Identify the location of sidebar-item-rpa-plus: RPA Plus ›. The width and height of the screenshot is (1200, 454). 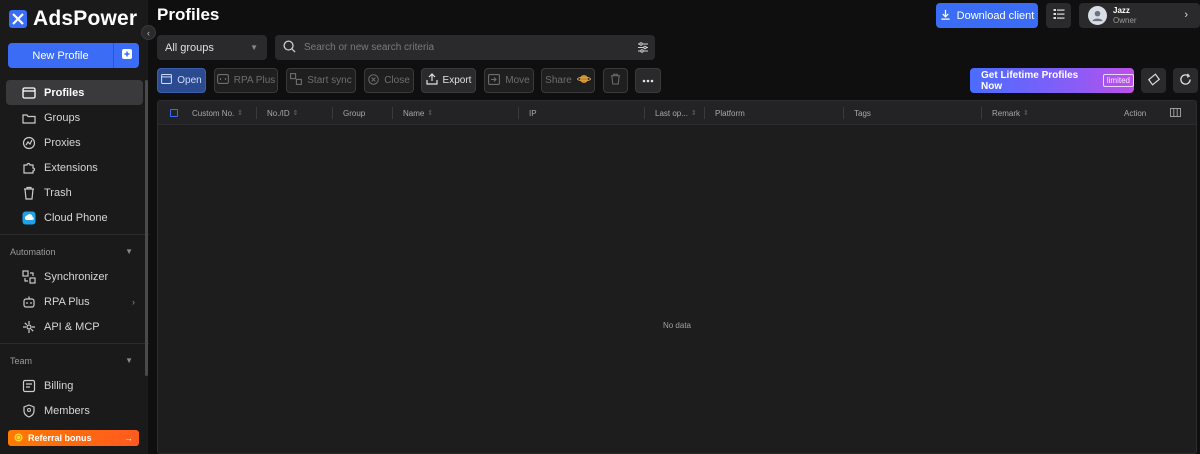
(74, 301).